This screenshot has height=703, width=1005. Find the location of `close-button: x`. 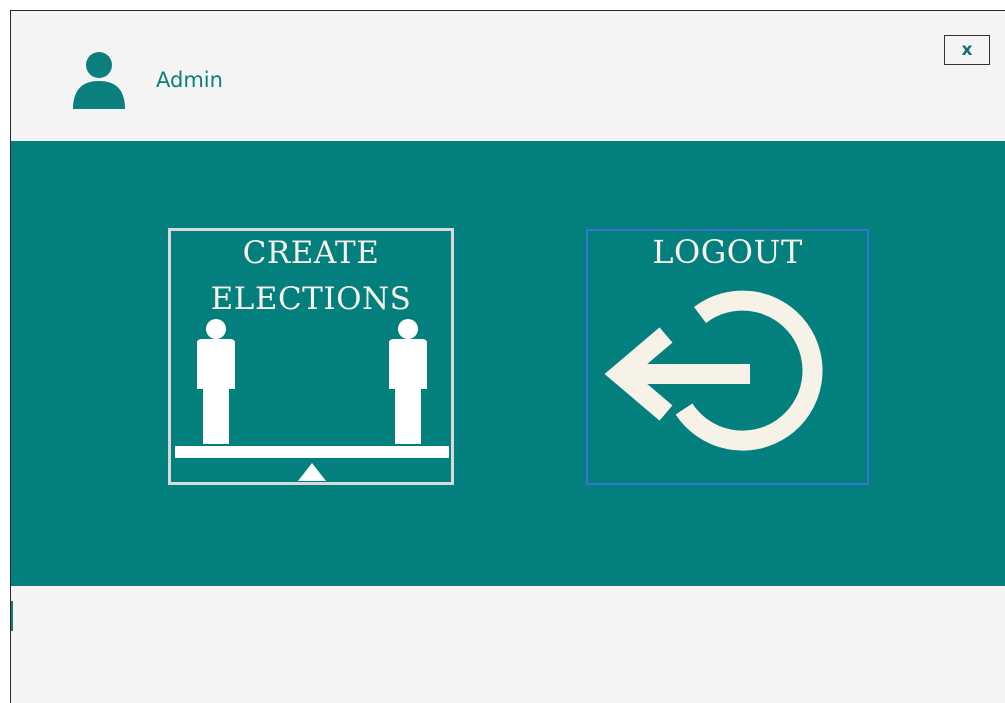

close-button: x is located at coordinates (967, 50).